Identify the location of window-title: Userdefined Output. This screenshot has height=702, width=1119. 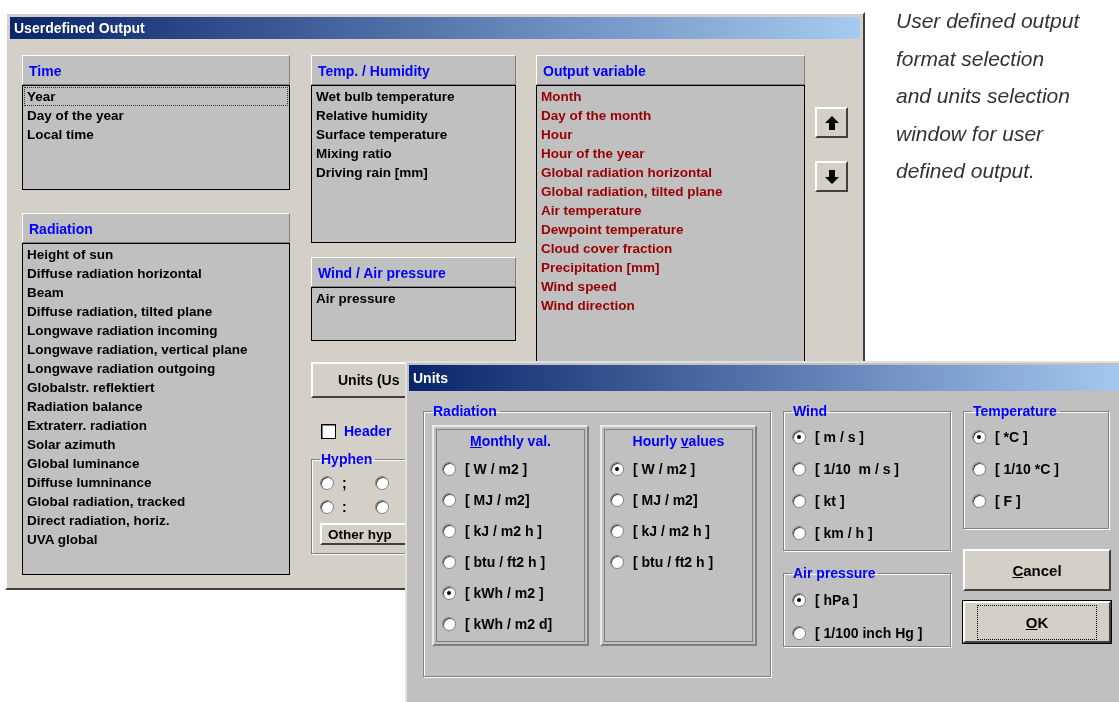
(435, 28).